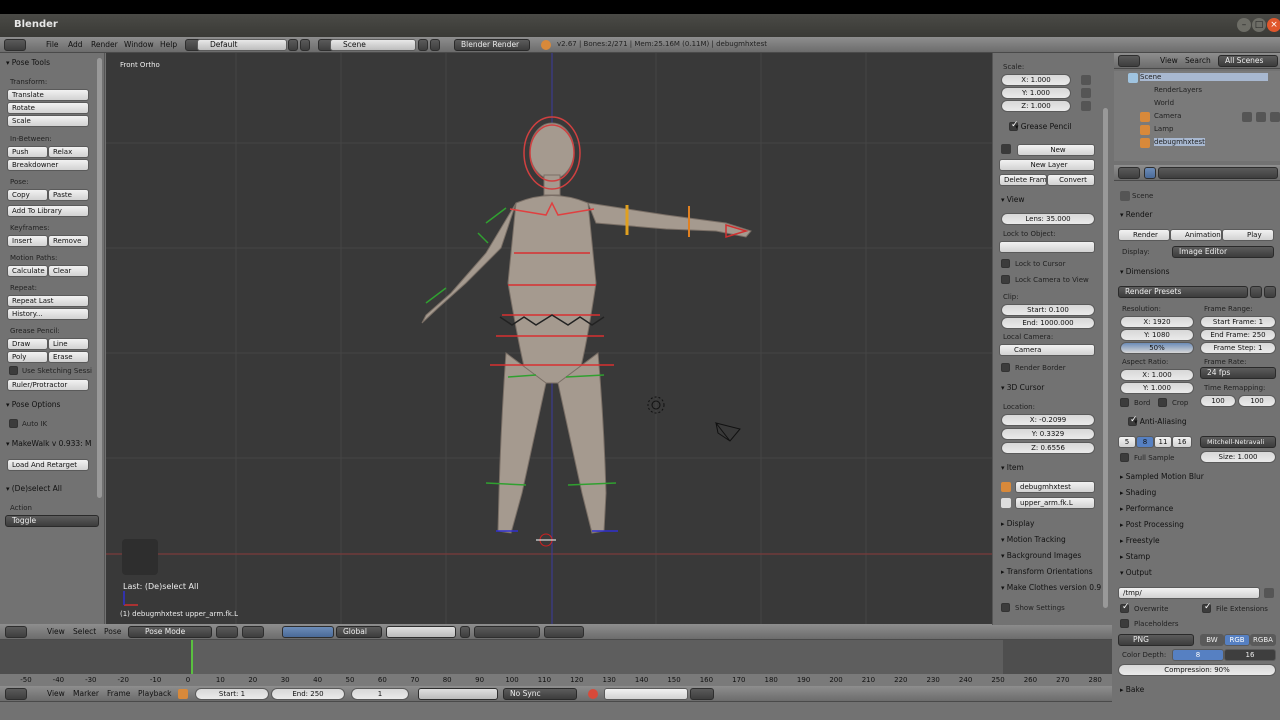 This screenshot has height=720, width=1280. I want to click on auto-ik-checkbox, so click(13, 423).